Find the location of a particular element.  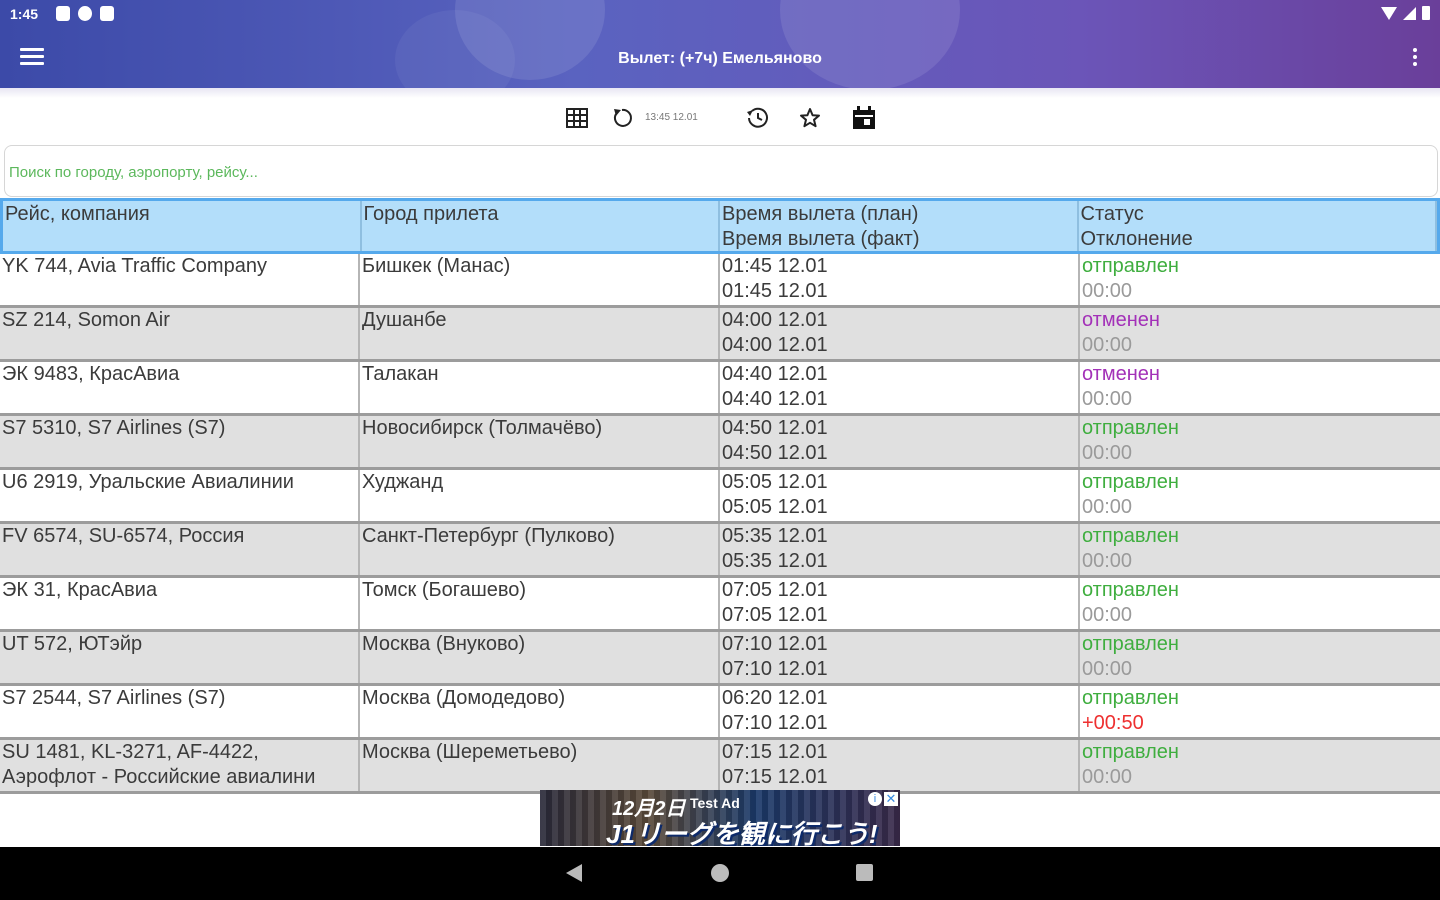

cell-time: 05:05 12.01 05:05 12.01 is located at coordinates (900, 495).